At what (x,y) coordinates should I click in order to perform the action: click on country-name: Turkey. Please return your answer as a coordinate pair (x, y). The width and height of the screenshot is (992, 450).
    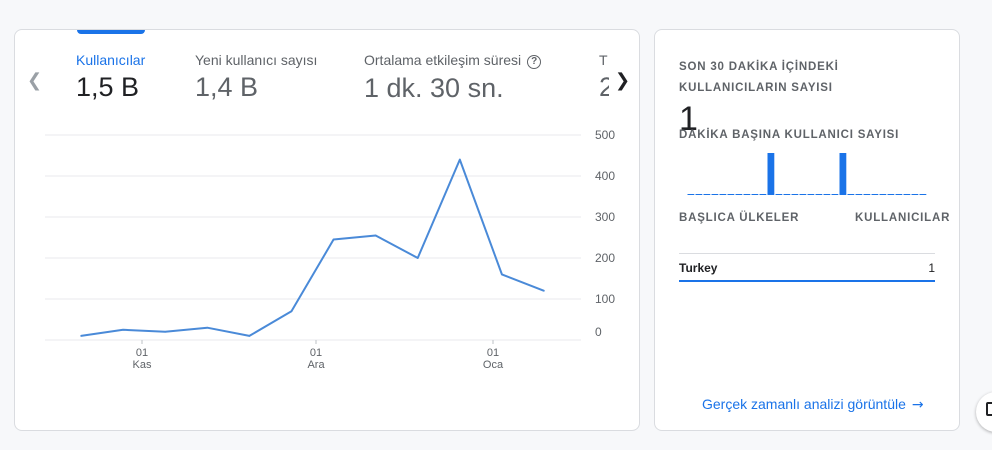
    Looking at the image, I should click on (698, 268).